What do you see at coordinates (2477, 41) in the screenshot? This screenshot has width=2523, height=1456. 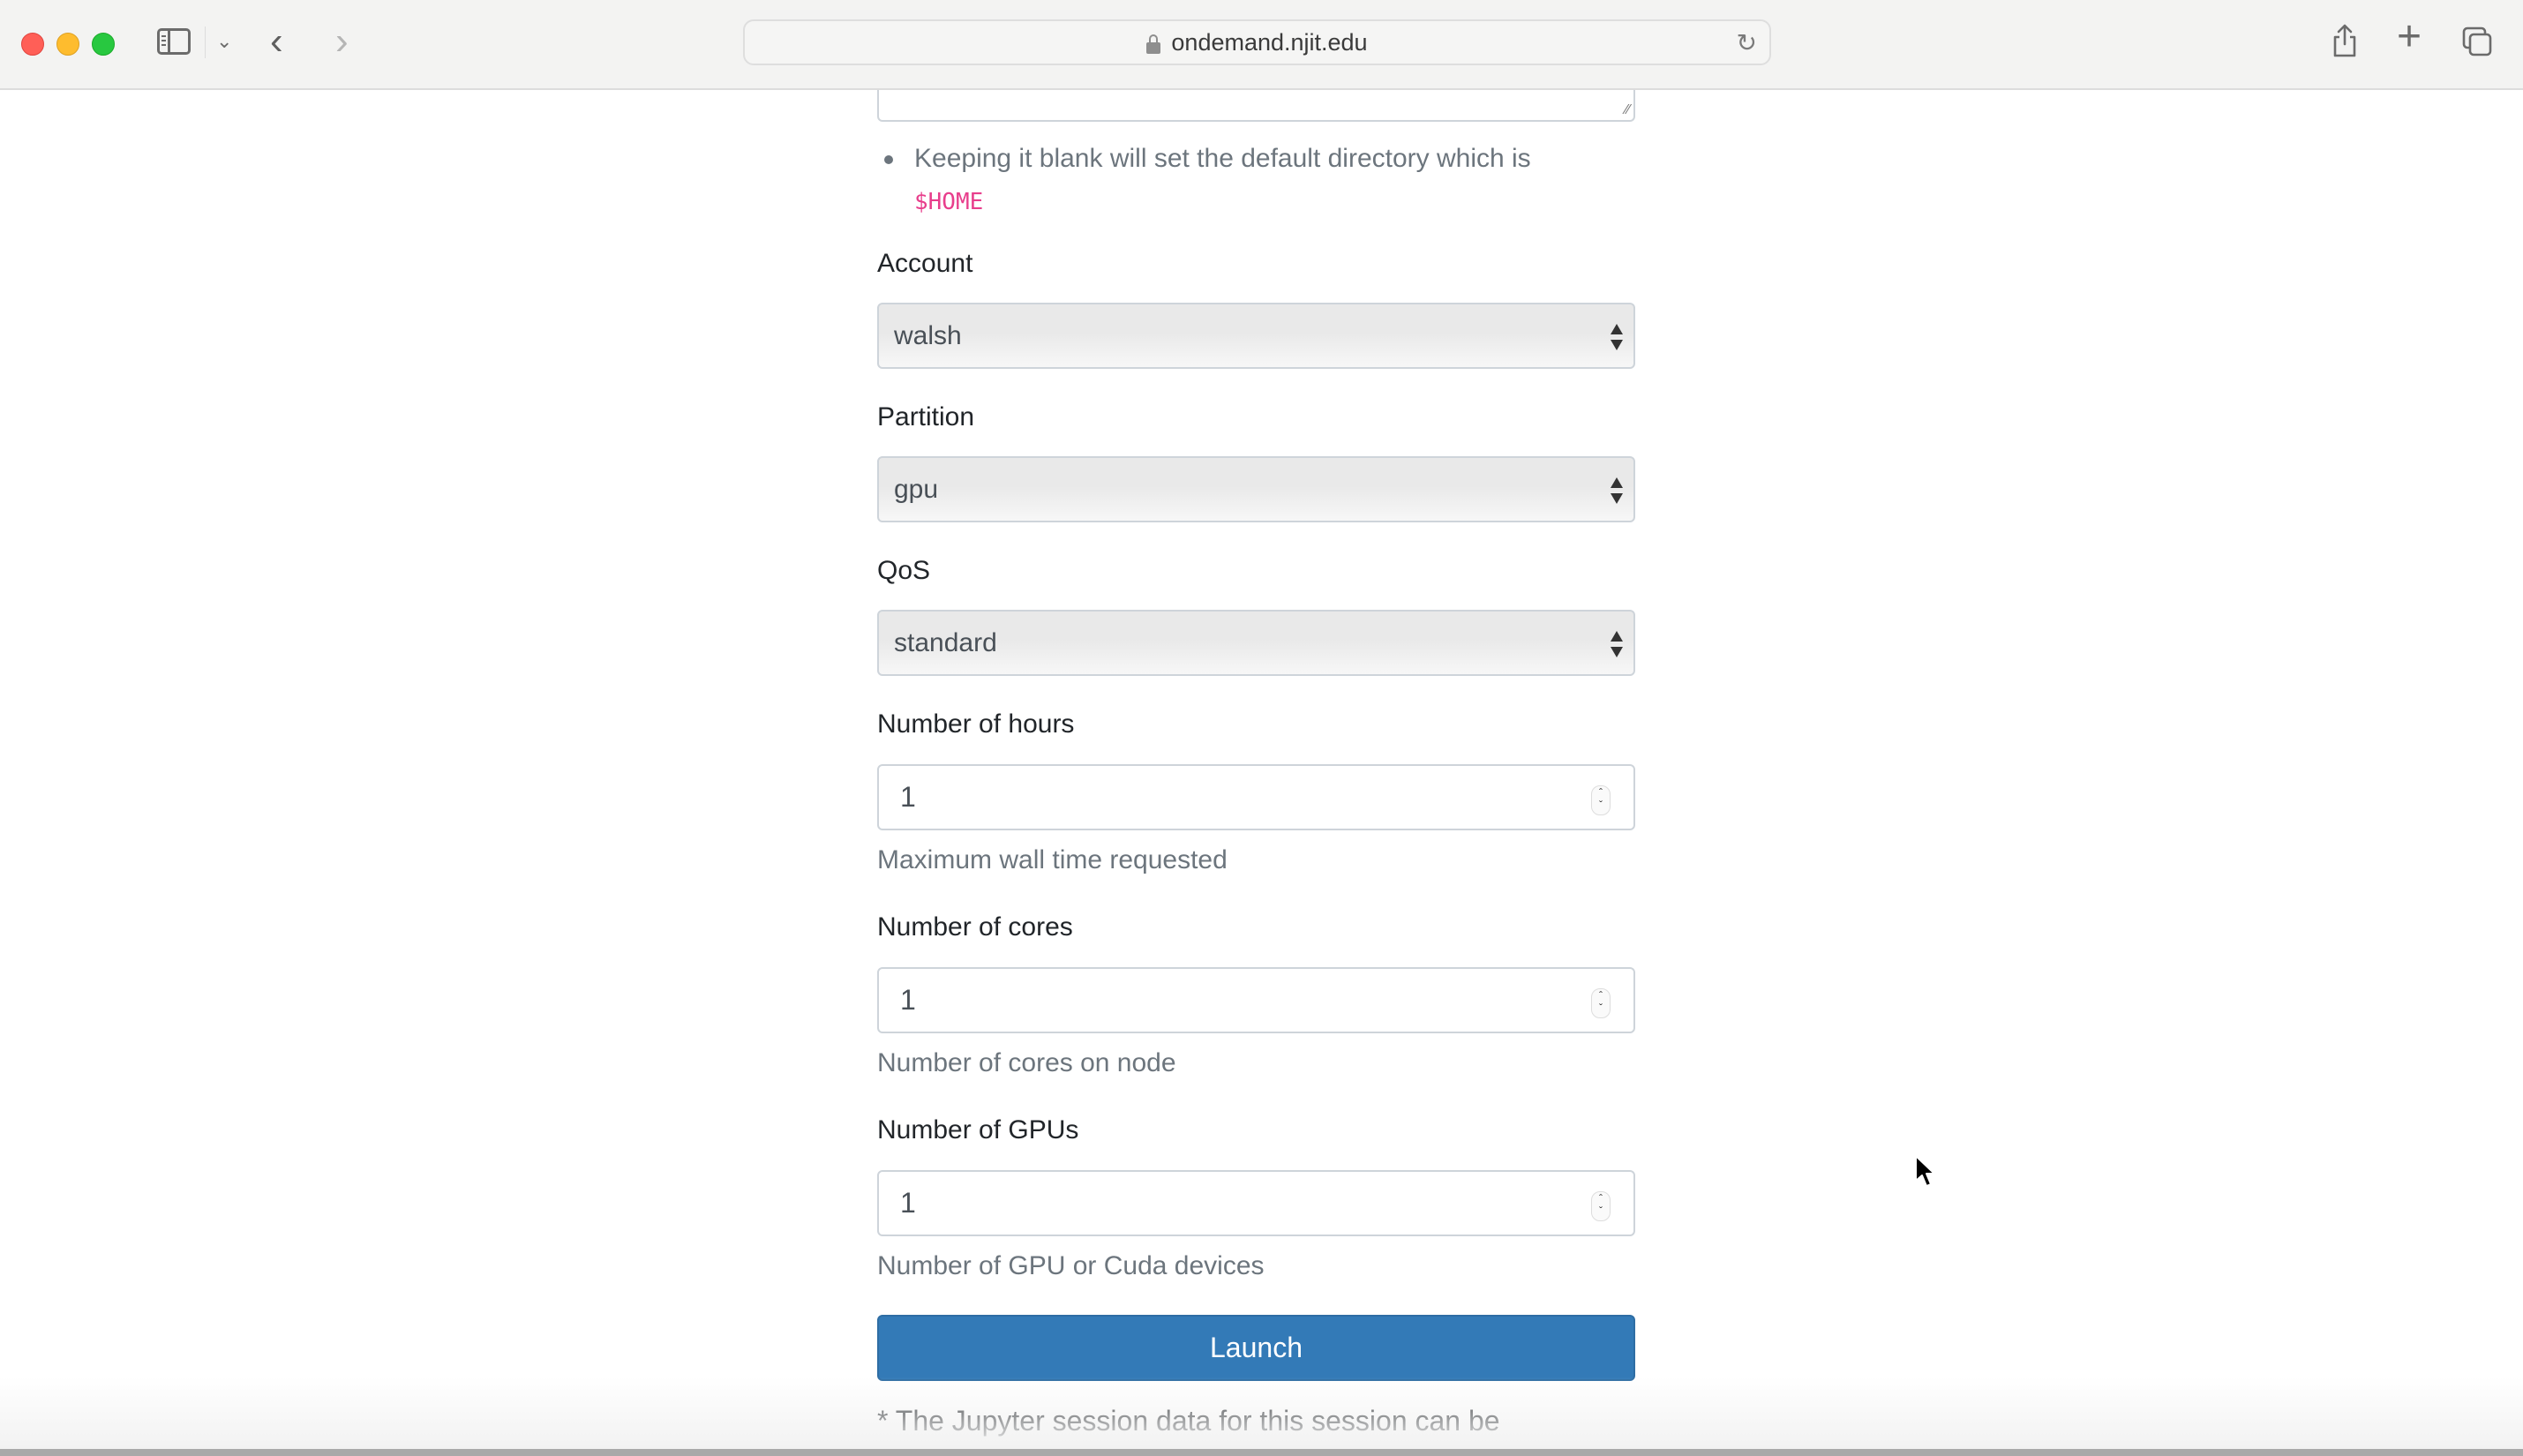 I see `tabs-icon` at bounding box center [2477, 41].